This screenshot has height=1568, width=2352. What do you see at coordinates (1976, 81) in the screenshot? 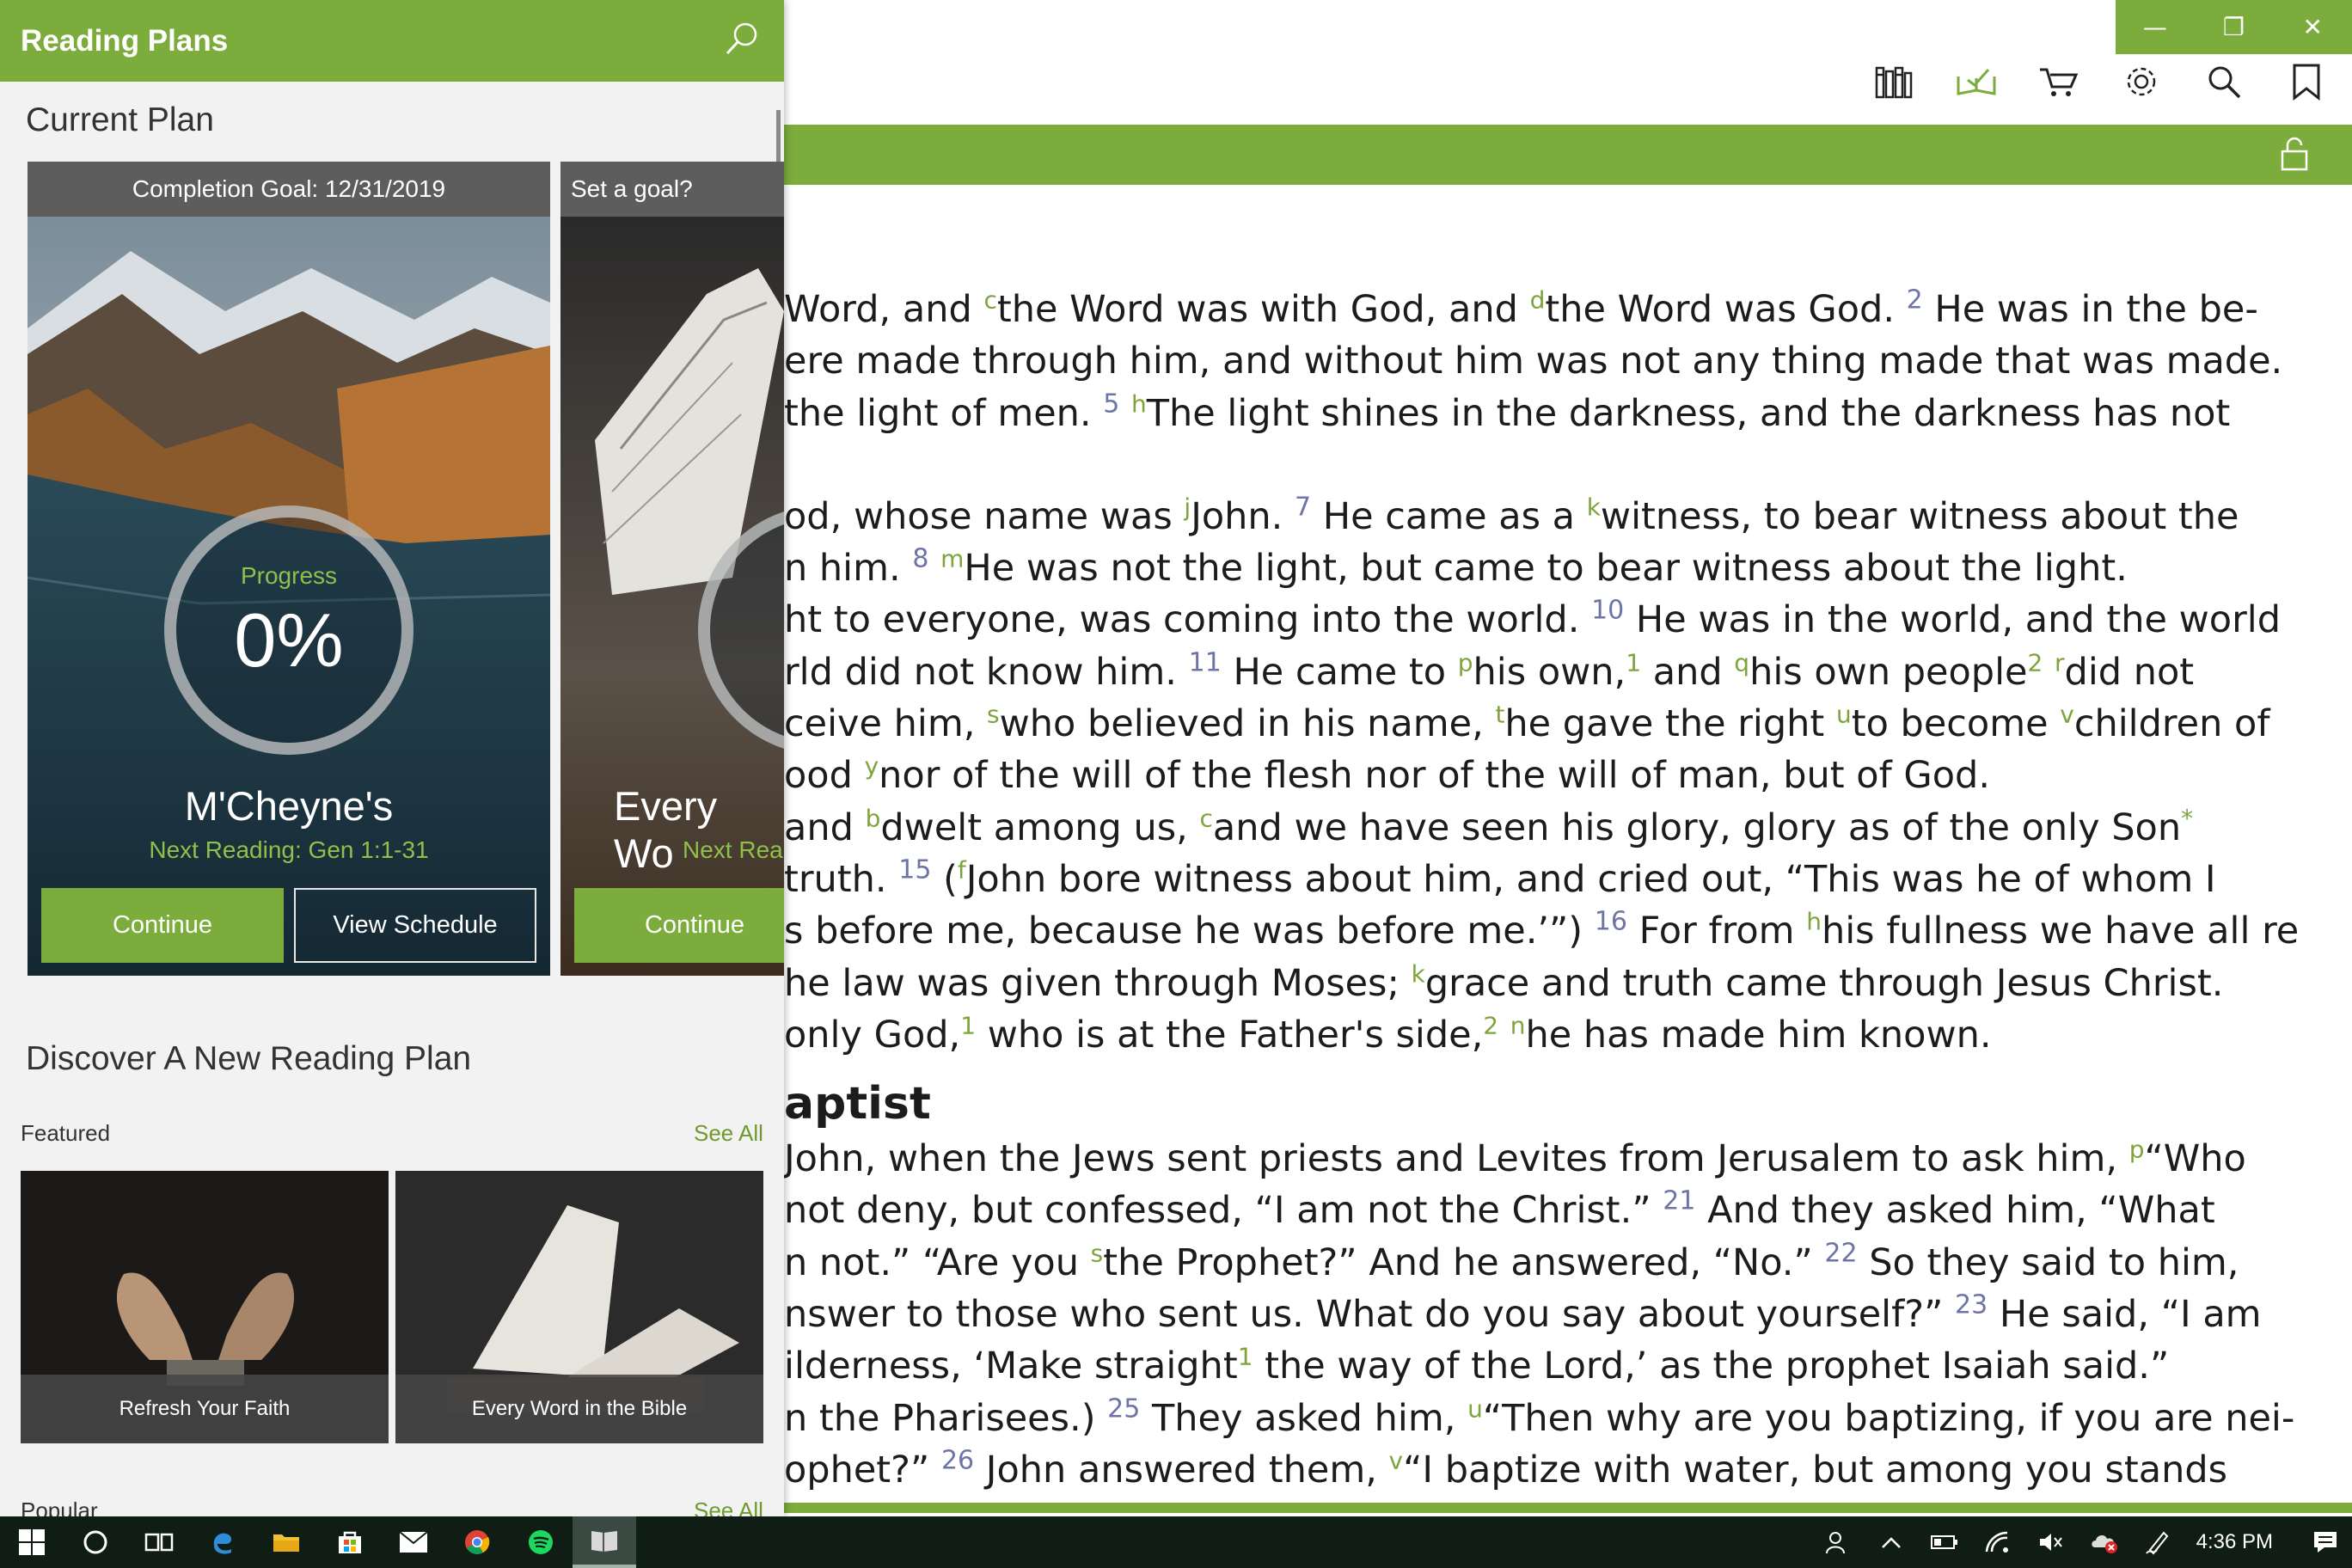
I see `reading-plans-icon` at bounding box center [1976, 81].